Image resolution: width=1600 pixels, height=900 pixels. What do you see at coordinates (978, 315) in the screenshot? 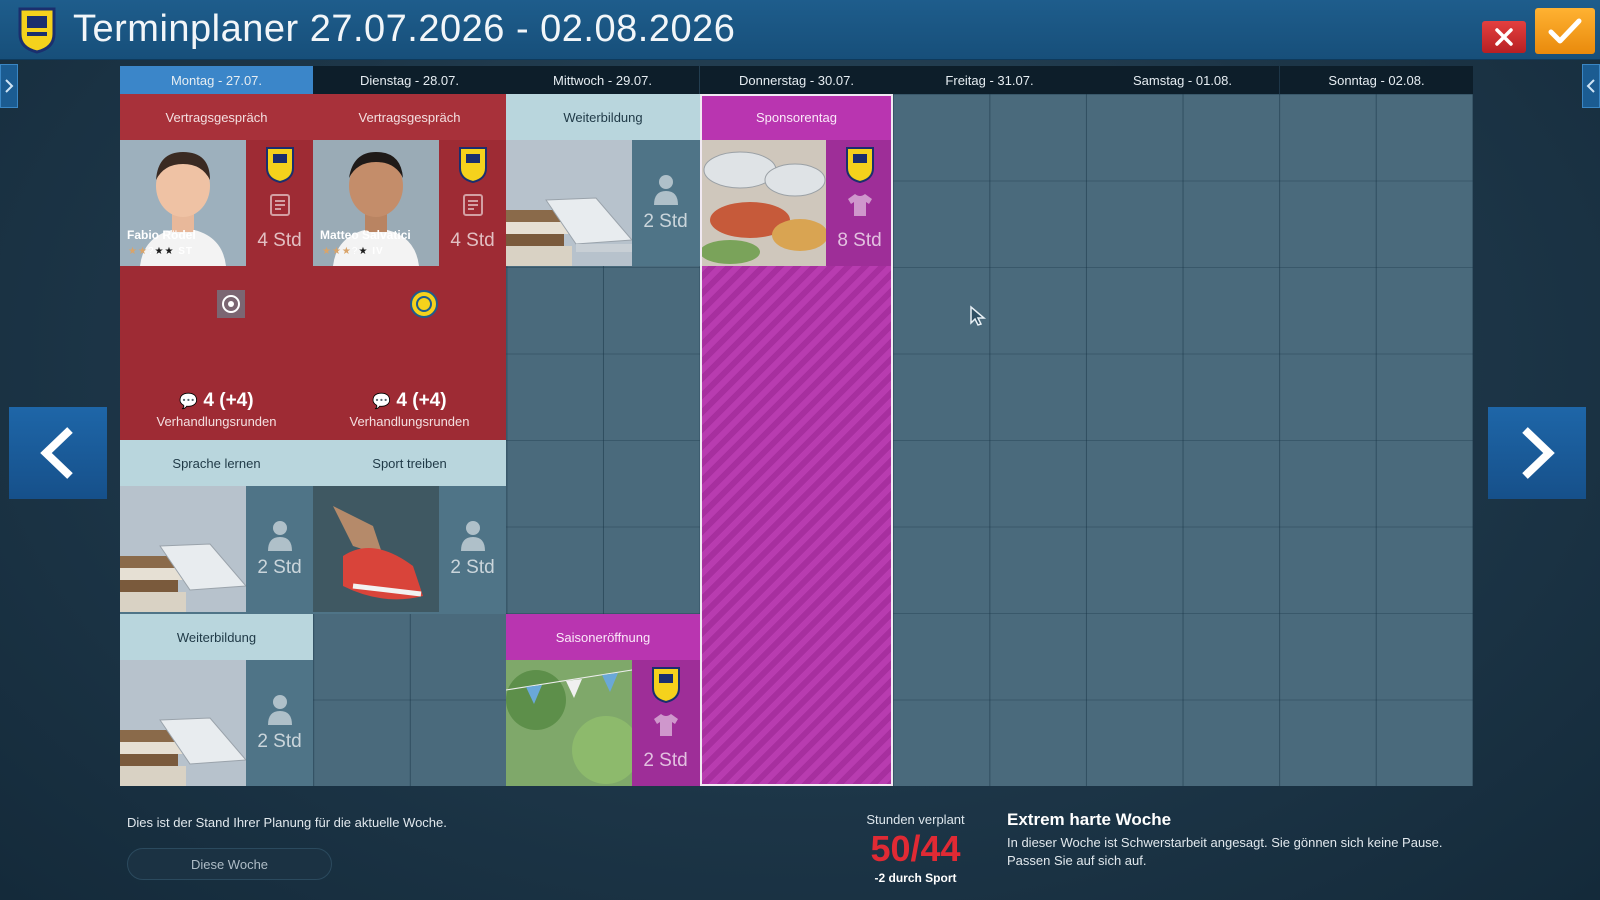
I see `mouse-cursor-icon` at bounding box center [978, 315].